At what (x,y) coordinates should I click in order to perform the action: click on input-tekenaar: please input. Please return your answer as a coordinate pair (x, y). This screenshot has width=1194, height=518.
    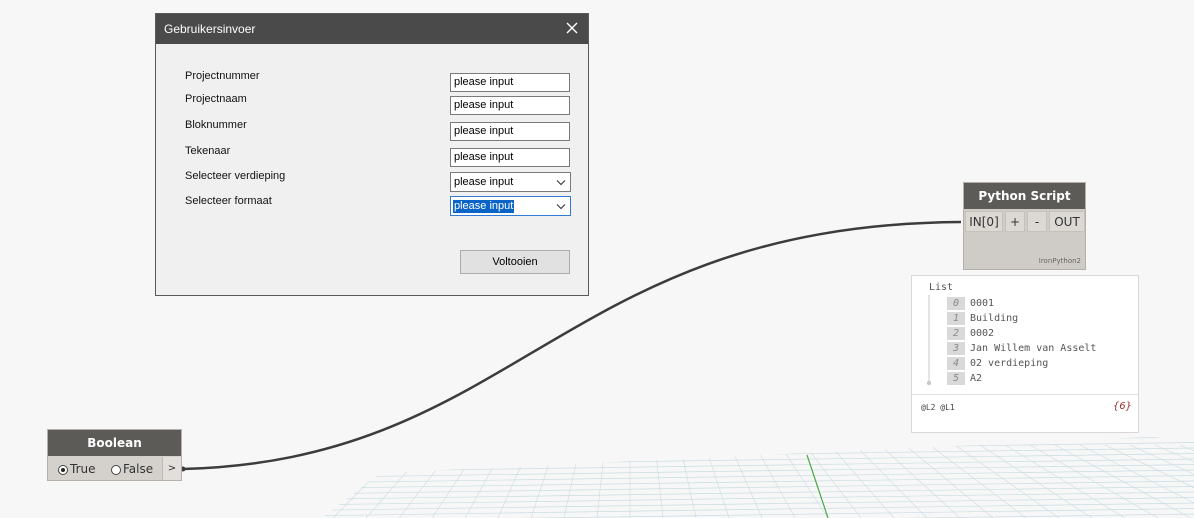
    Looking at the image, I should click on (510, 157).